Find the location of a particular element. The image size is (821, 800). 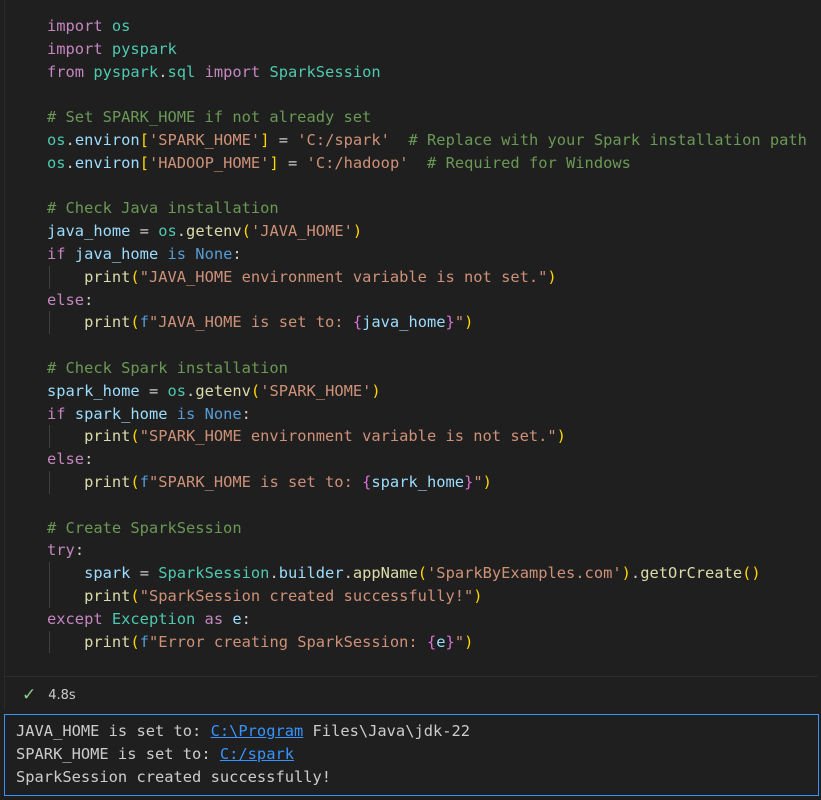

output-link-java-path: C:\Program is located at coordinates (257, 731).